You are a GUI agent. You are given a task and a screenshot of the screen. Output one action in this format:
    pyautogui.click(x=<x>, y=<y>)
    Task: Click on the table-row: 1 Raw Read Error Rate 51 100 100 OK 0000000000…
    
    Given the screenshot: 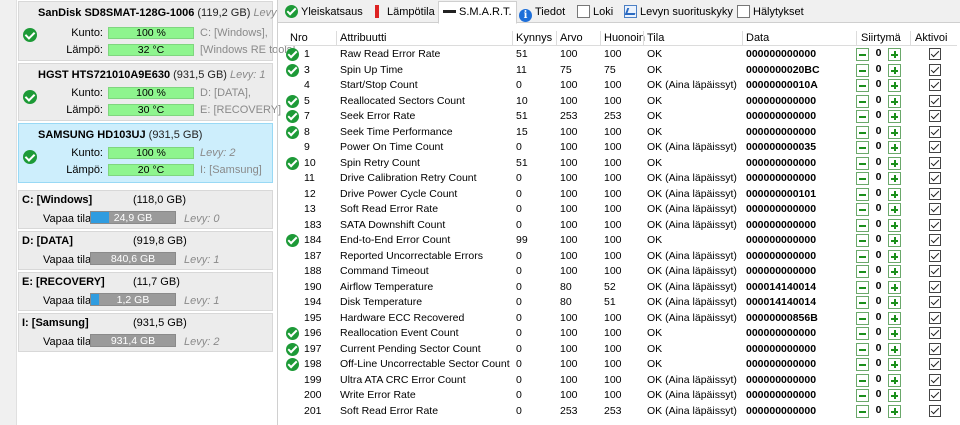 What is the action you would take?
    pyautogui.click(x=620, y=55)
    